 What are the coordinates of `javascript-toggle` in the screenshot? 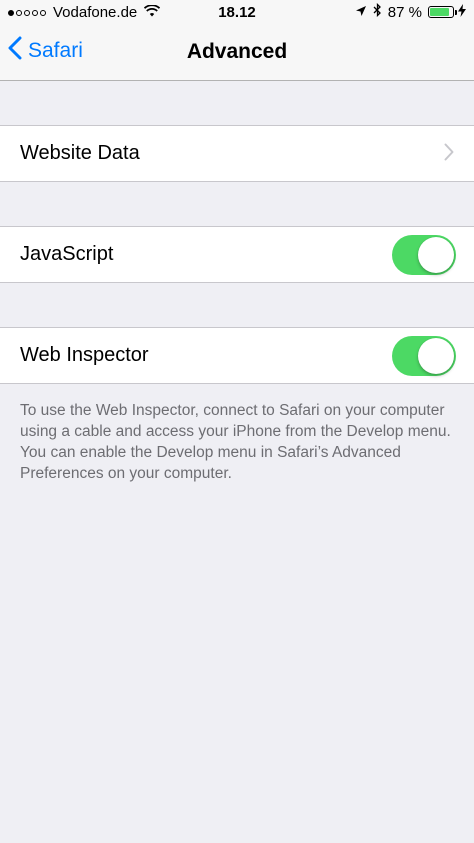 It's located at (424, 254).